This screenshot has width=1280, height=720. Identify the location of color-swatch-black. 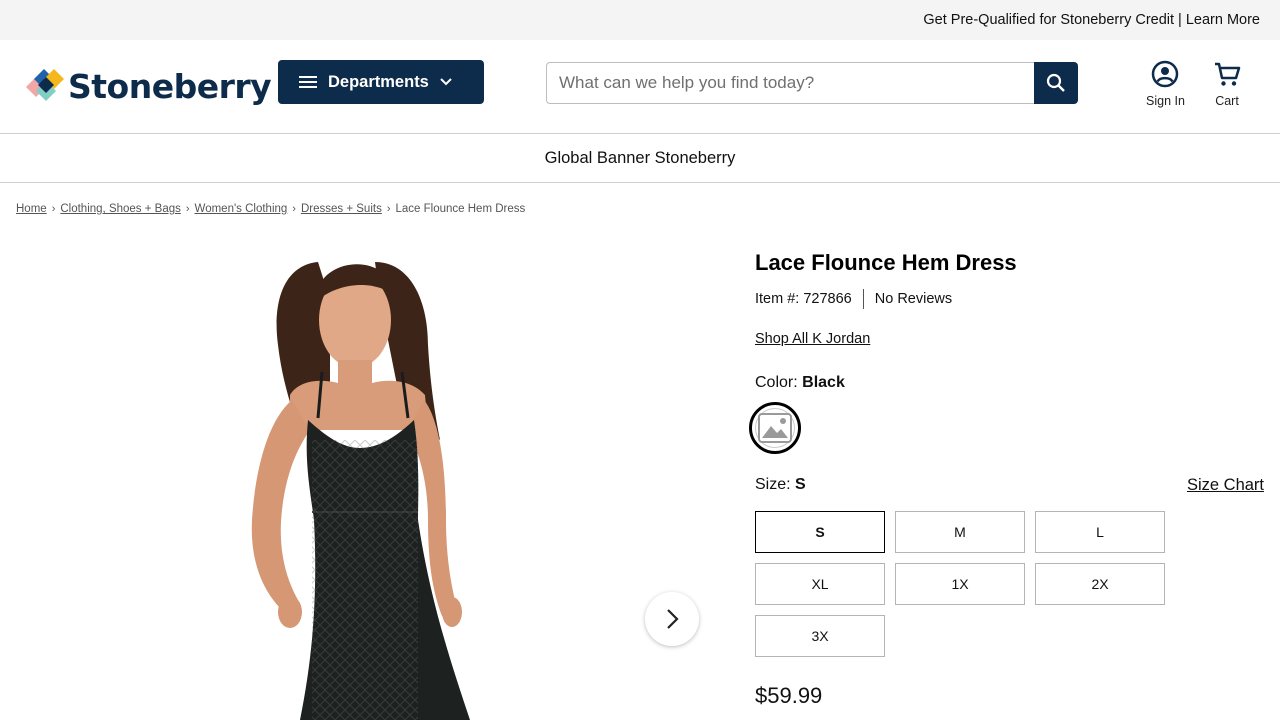
(775, 428).